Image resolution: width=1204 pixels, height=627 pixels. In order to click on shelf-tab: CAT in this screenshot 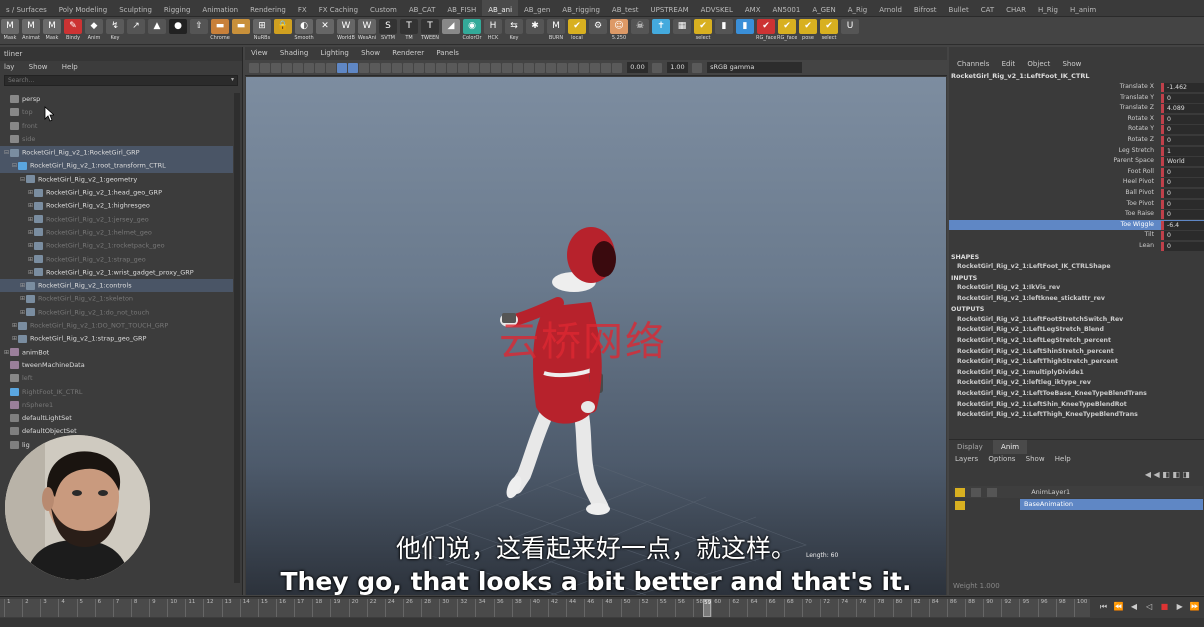, I will do `click(987, 8)`.